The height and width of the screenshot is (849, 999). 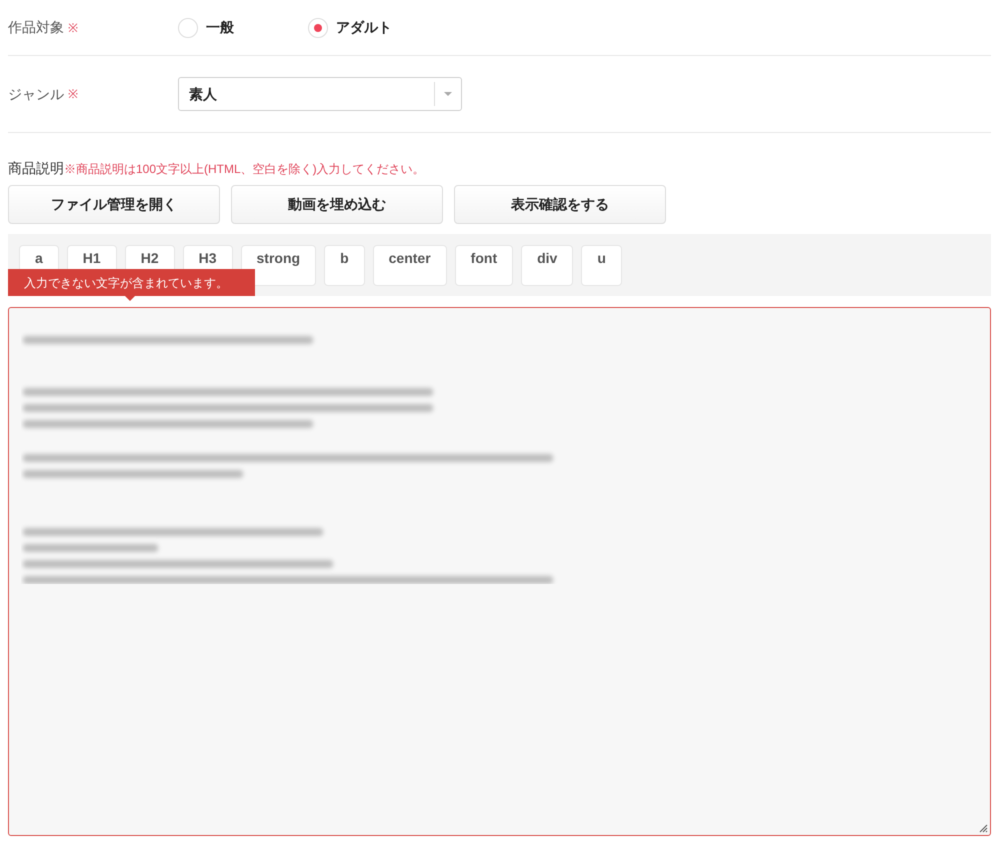 What do you see at coordinates (36, 27) in the screenshot?
I see `field-label: 作品対象` at bounding box center [36, 27].